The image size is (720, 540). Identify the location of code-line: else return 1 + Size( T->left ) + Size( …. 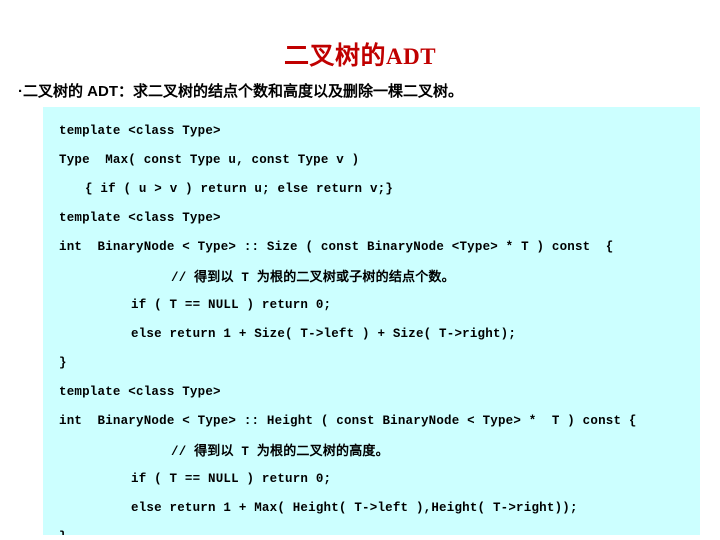
(324, 334).